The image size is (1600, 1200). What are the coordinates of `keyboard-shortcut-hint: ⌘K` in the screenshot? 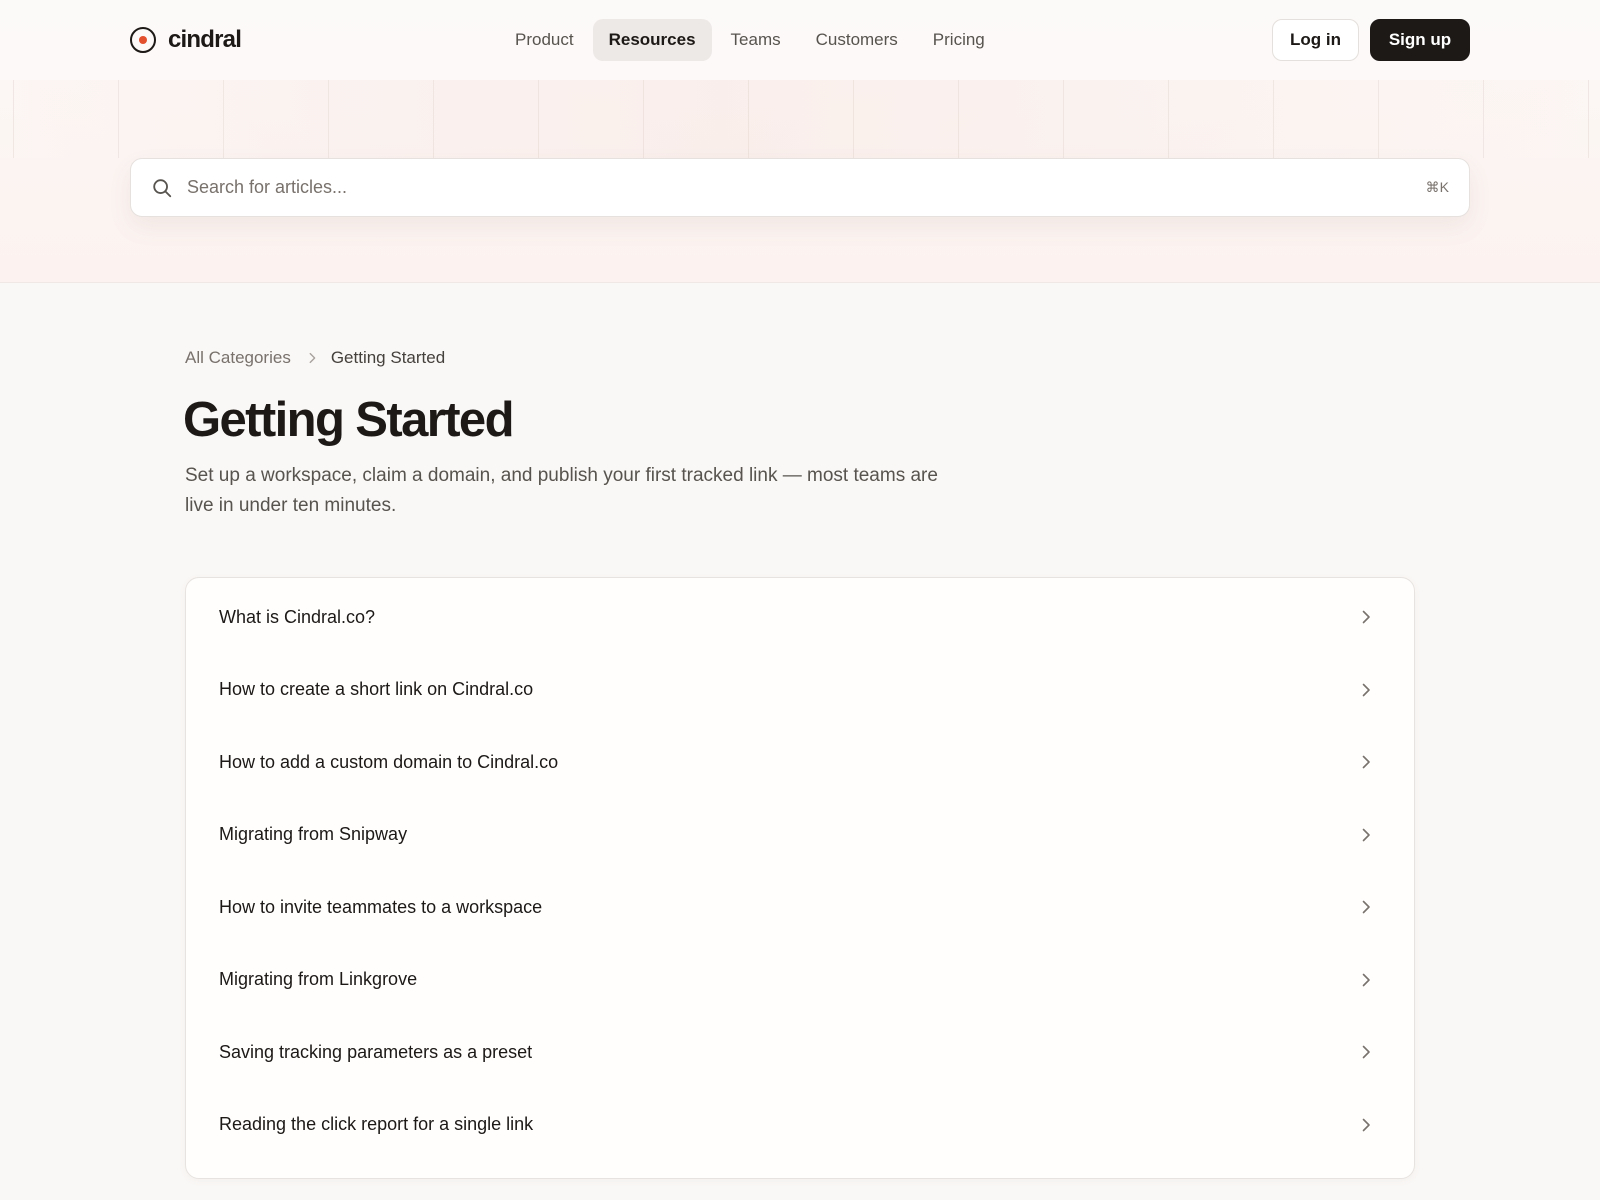 It's located at (1437, 187).